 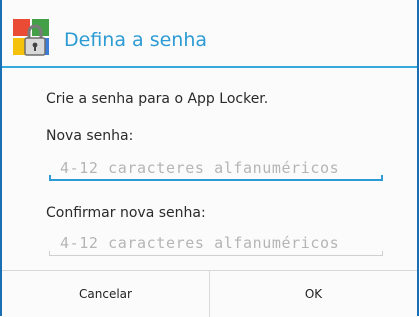 What do you see at coordinates (216, 255) in the screenshot?
I see `confirm-password-underline` at bounding box center [216, 255].